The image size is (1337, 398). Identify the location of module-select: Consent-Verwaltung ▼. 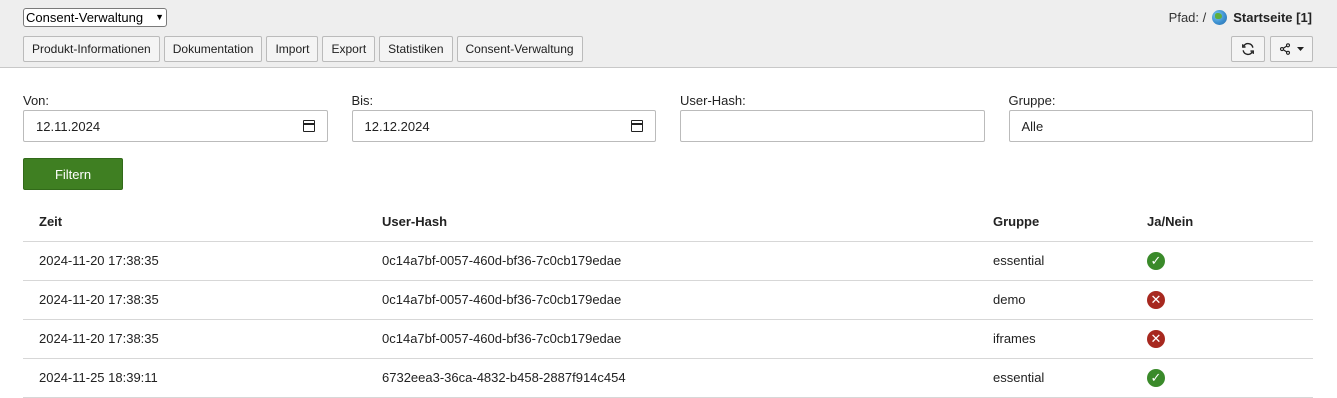
(95, 17).